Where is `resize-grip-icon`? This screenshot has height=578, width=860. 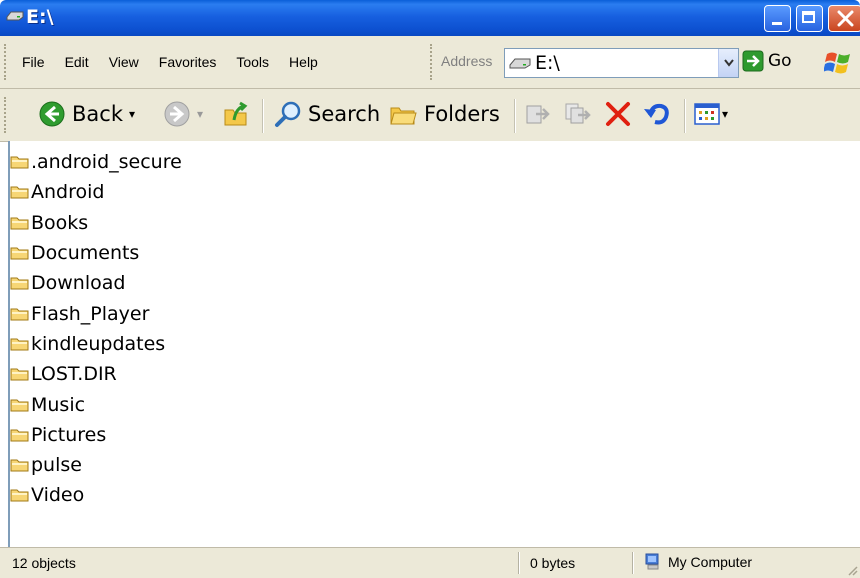
resize-grip-icon is located at coordinates (852, 570).